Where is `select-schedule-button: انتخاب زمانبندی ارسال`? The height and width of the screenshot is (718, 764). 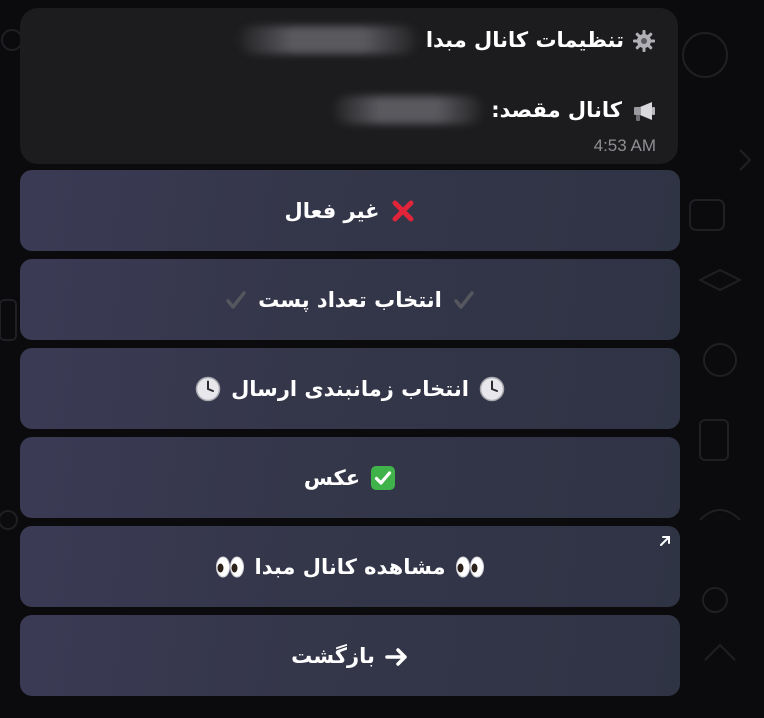 select-schedule-button: انتخاب زمانبندی ارسال is located at coordinates (350, 388).